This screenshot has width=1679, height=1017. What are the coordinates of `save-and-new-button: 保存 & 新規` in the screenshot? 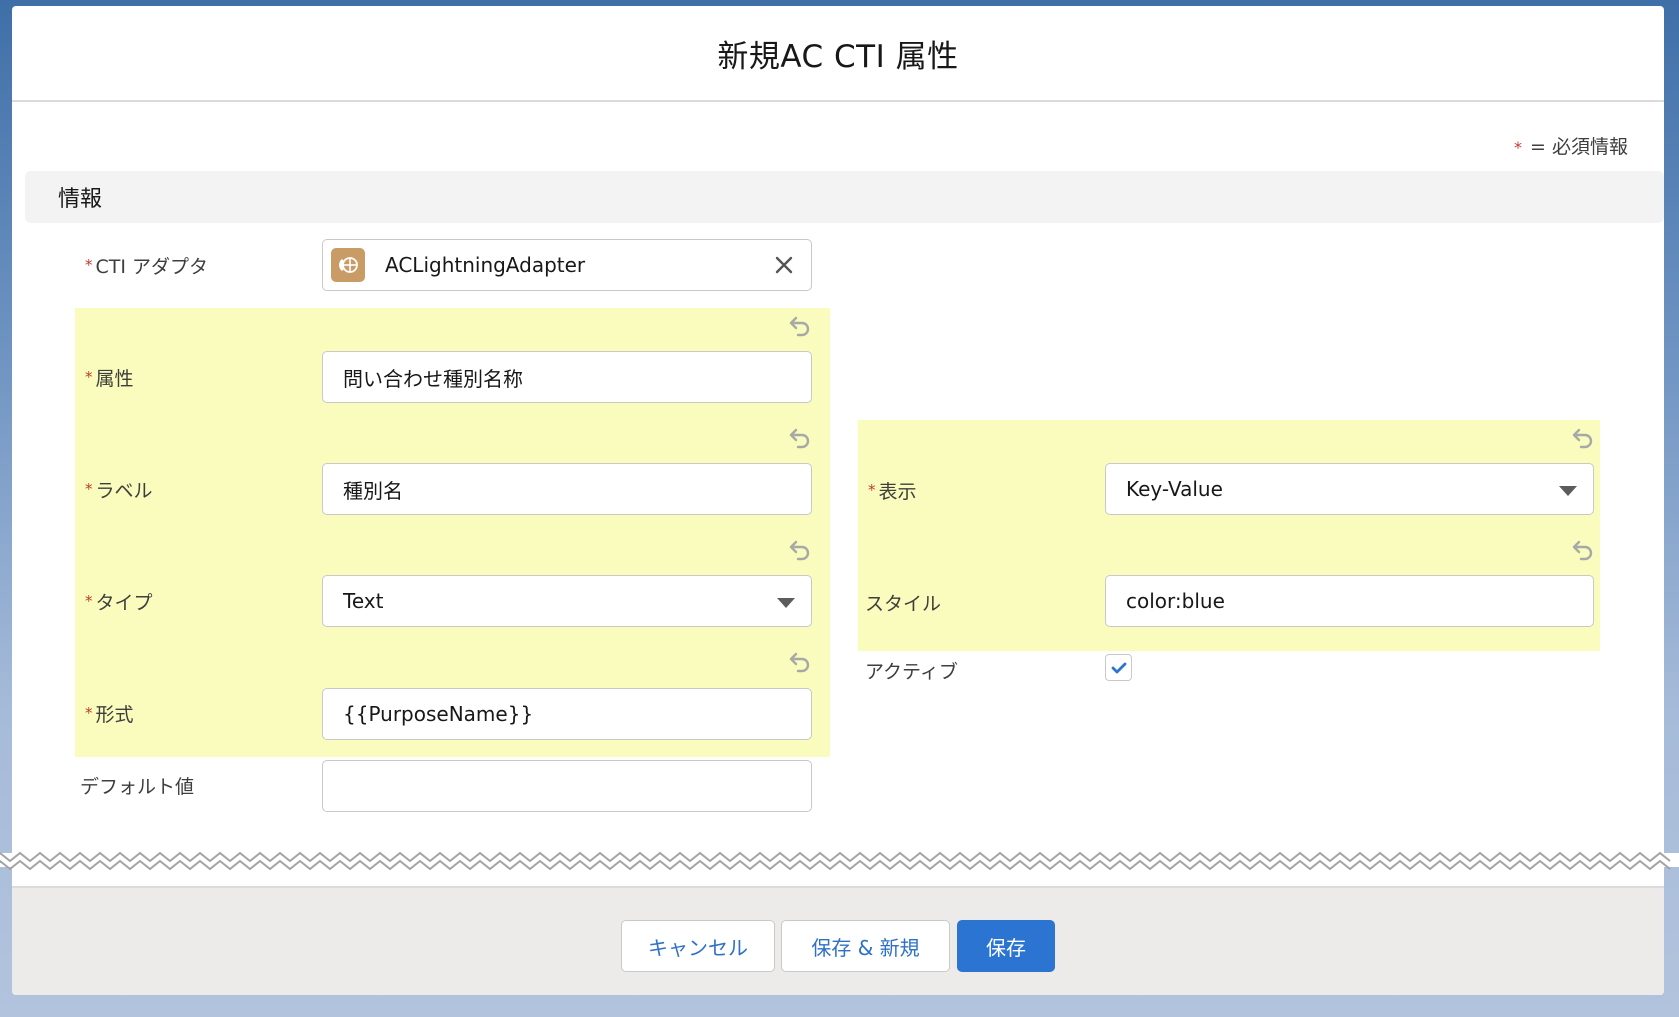 It's located at (865, 946).